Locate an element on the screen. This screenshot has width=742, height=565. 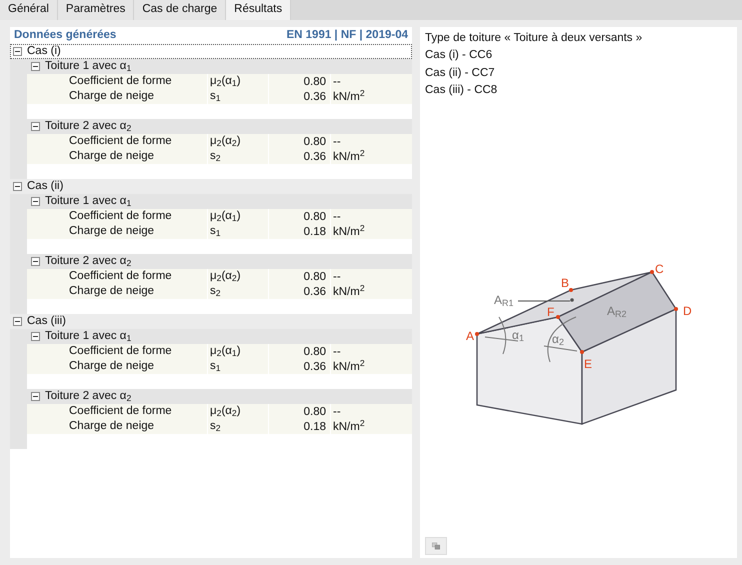
tree-item: Cas (i) is located at coordinates (211, 51).